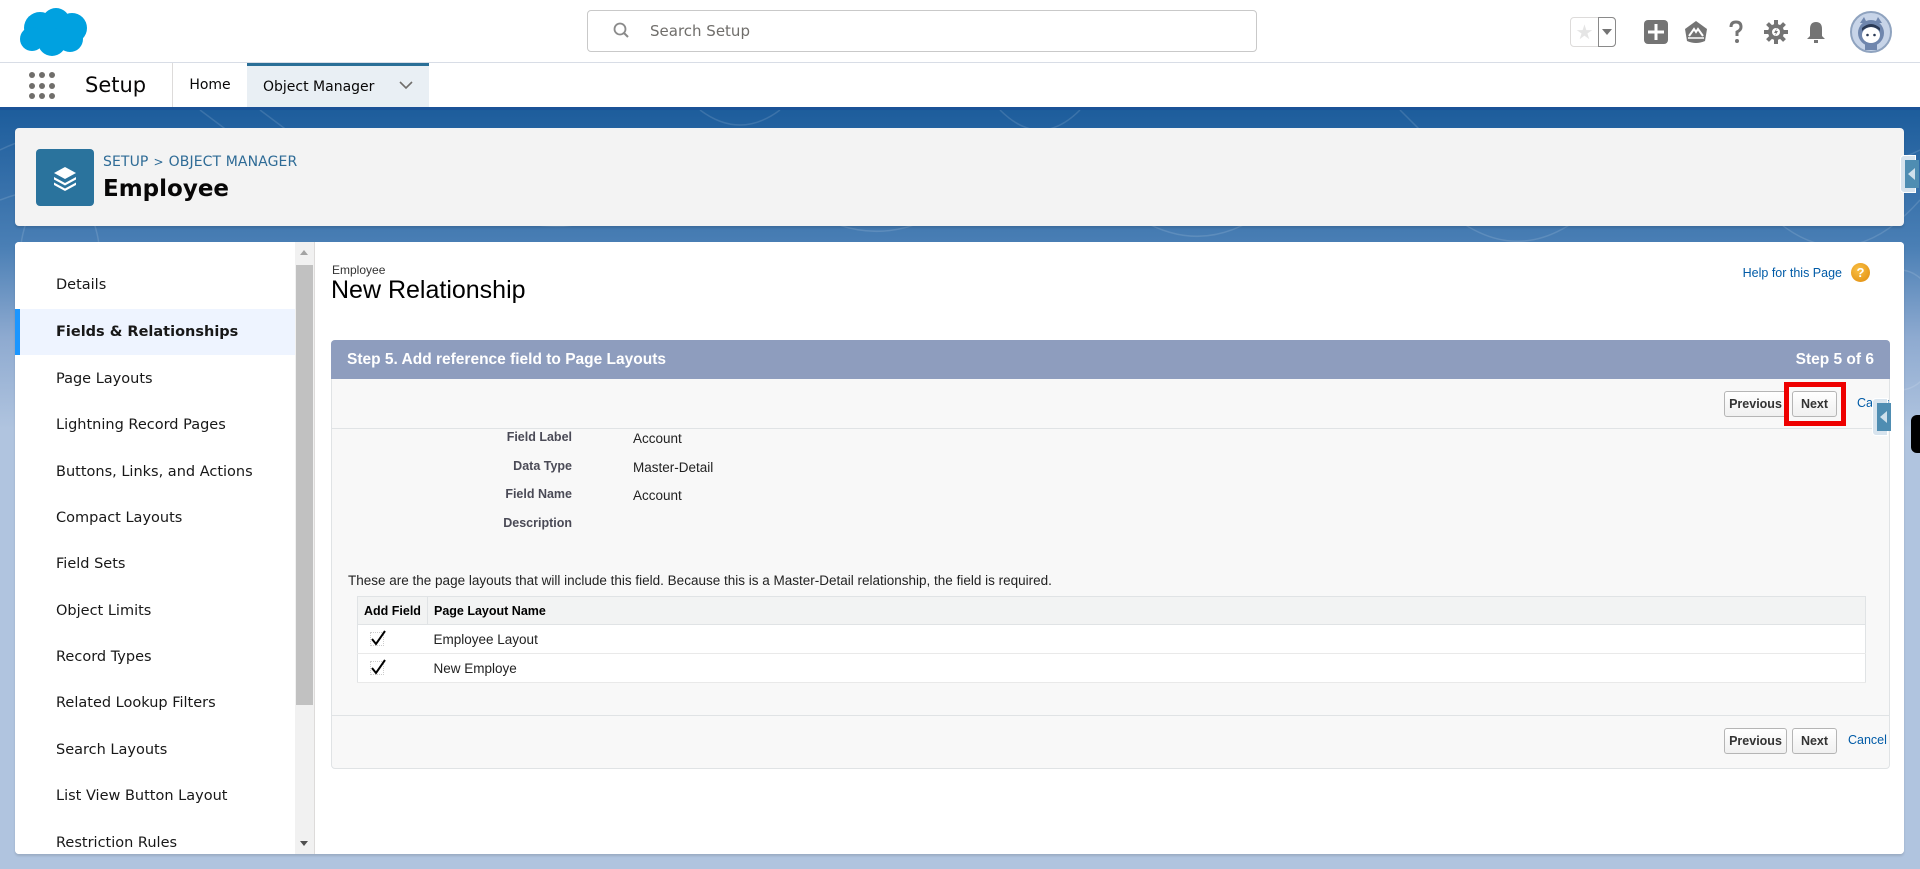 The height and width of the screenshot is (869, 1920). What do you see at coordinates (155, 285) in the screenshot?
I see `sidebar-item-details: Details` at bounding box center [155, 285].